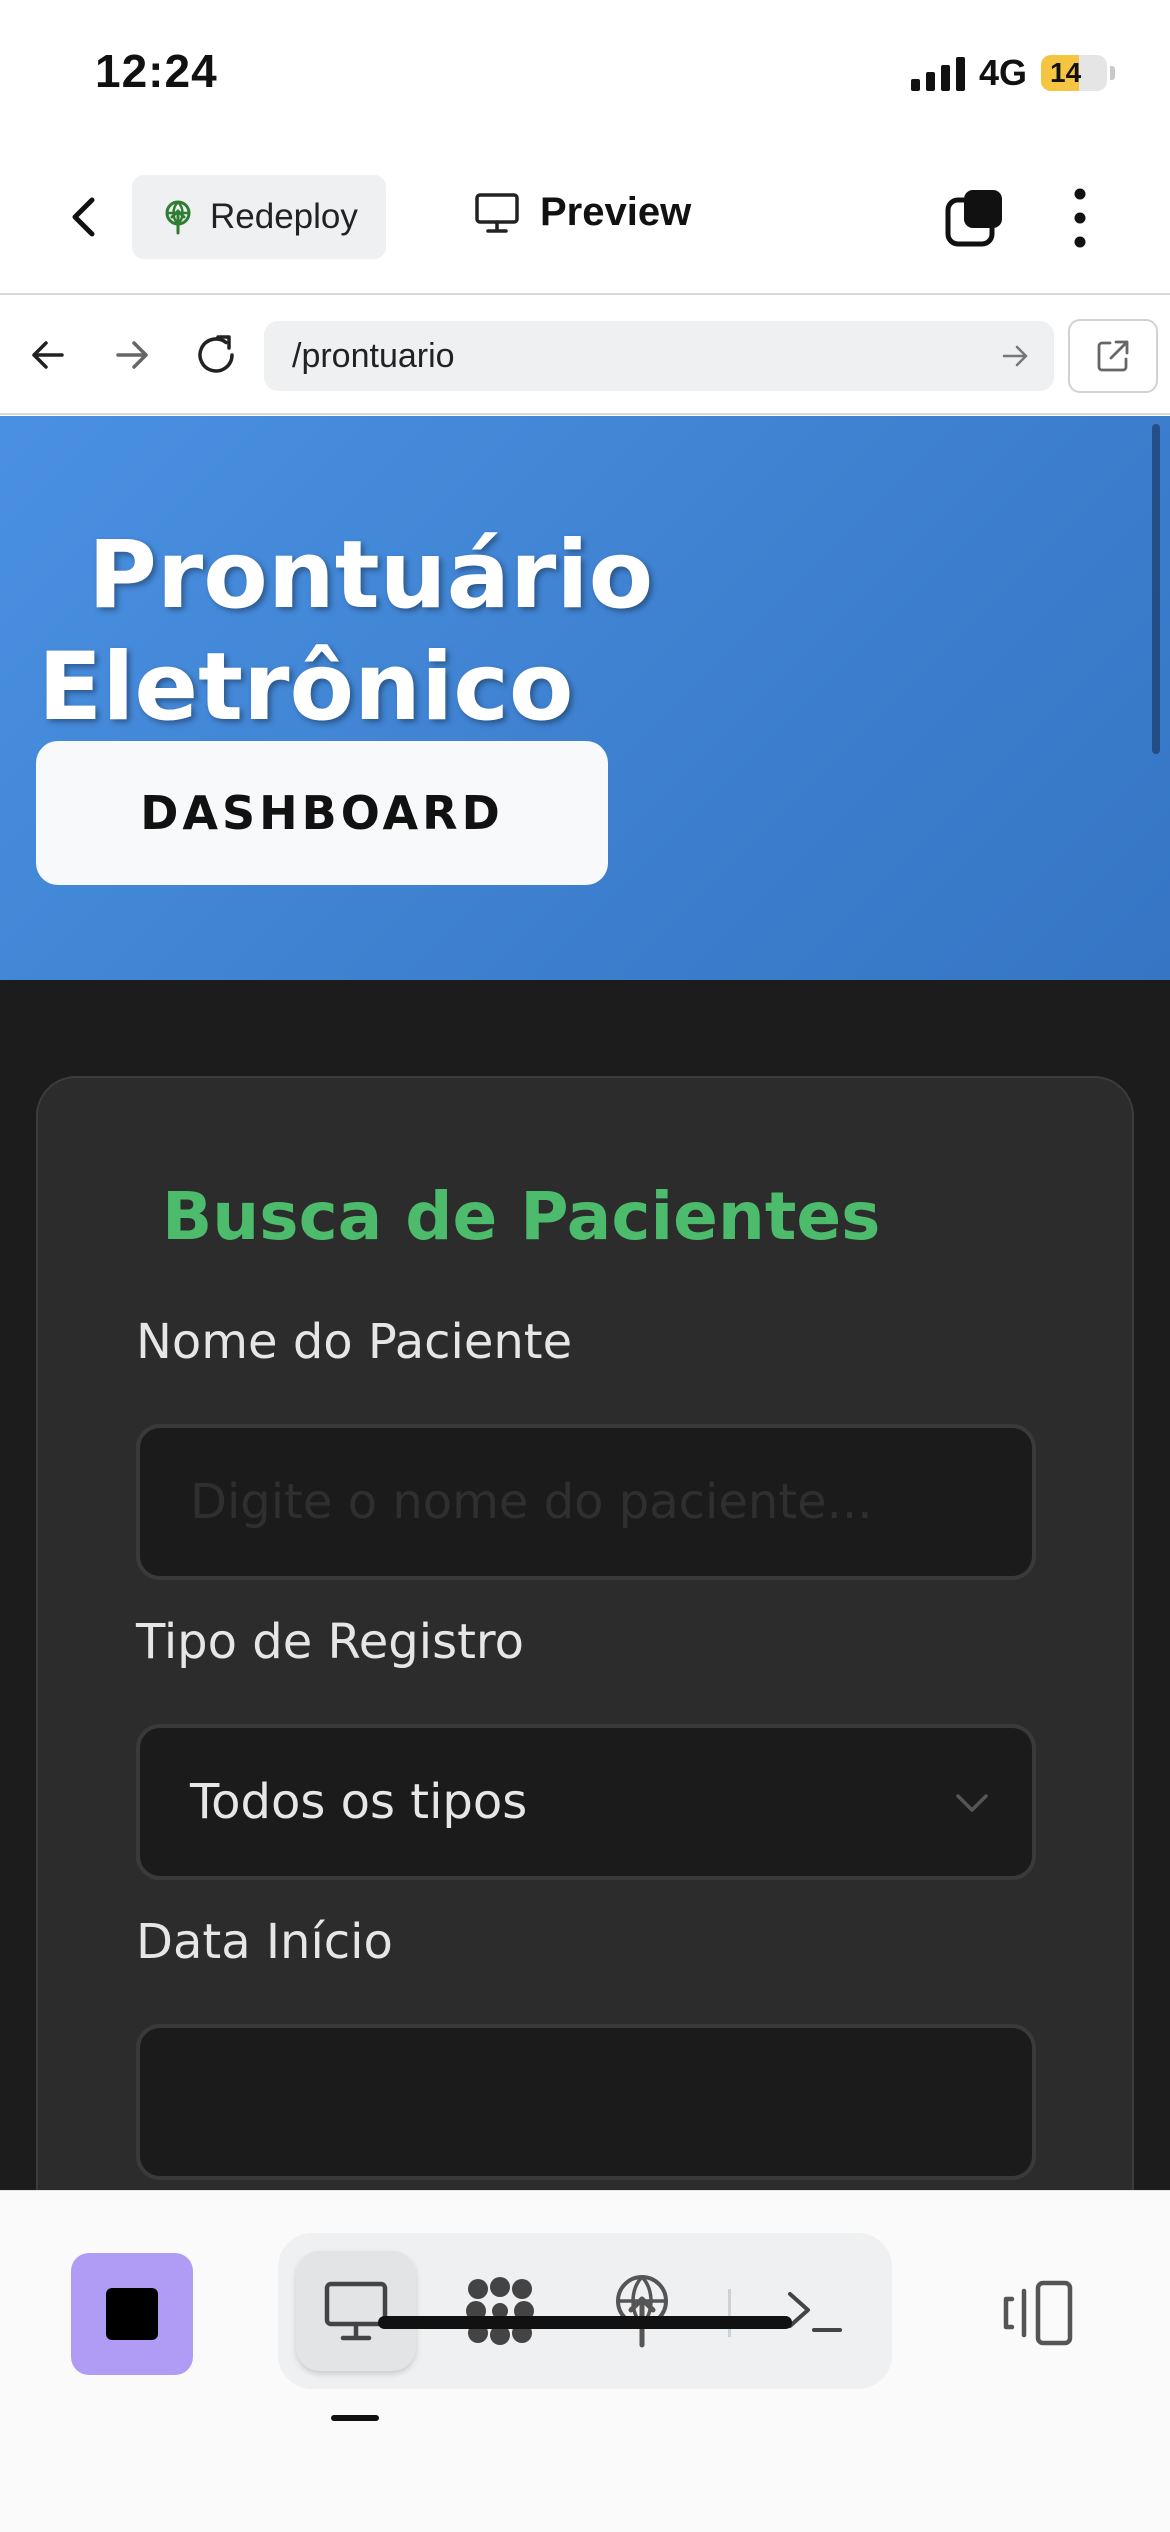  Describe the element at coordinates (156, 71) in the screenshot. I see `status-time: 12:24` at that location.